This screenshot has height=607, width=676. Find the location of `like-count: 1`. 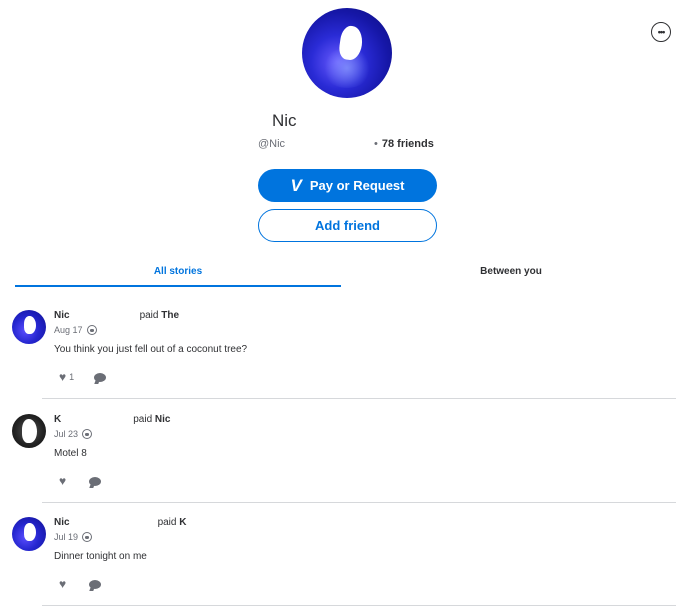

like-count: 1 is located at coordinates (72, 377).